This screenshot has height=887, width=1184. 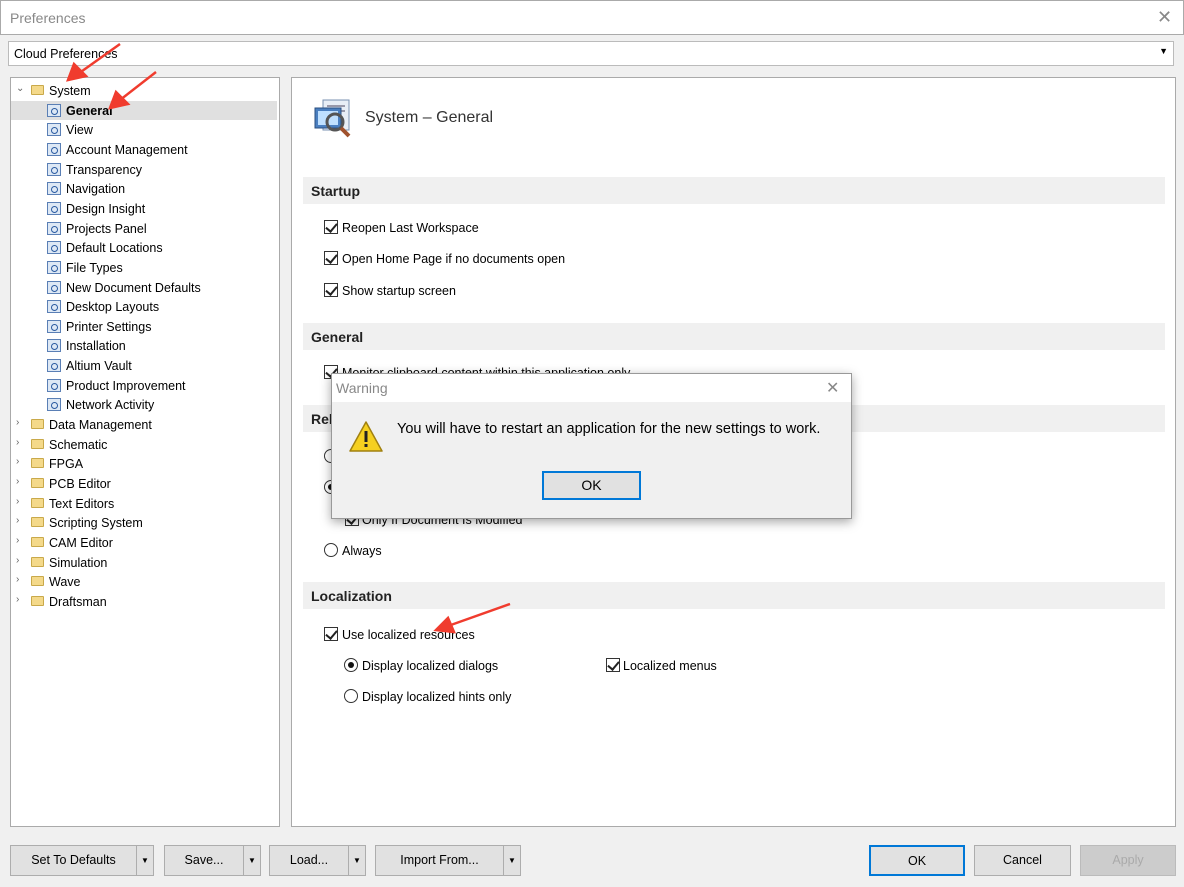 What do you see at coordinates (144, 562) in the screenshot?
I see `tree-item: › Simulation` at bounding box center [144, 562].